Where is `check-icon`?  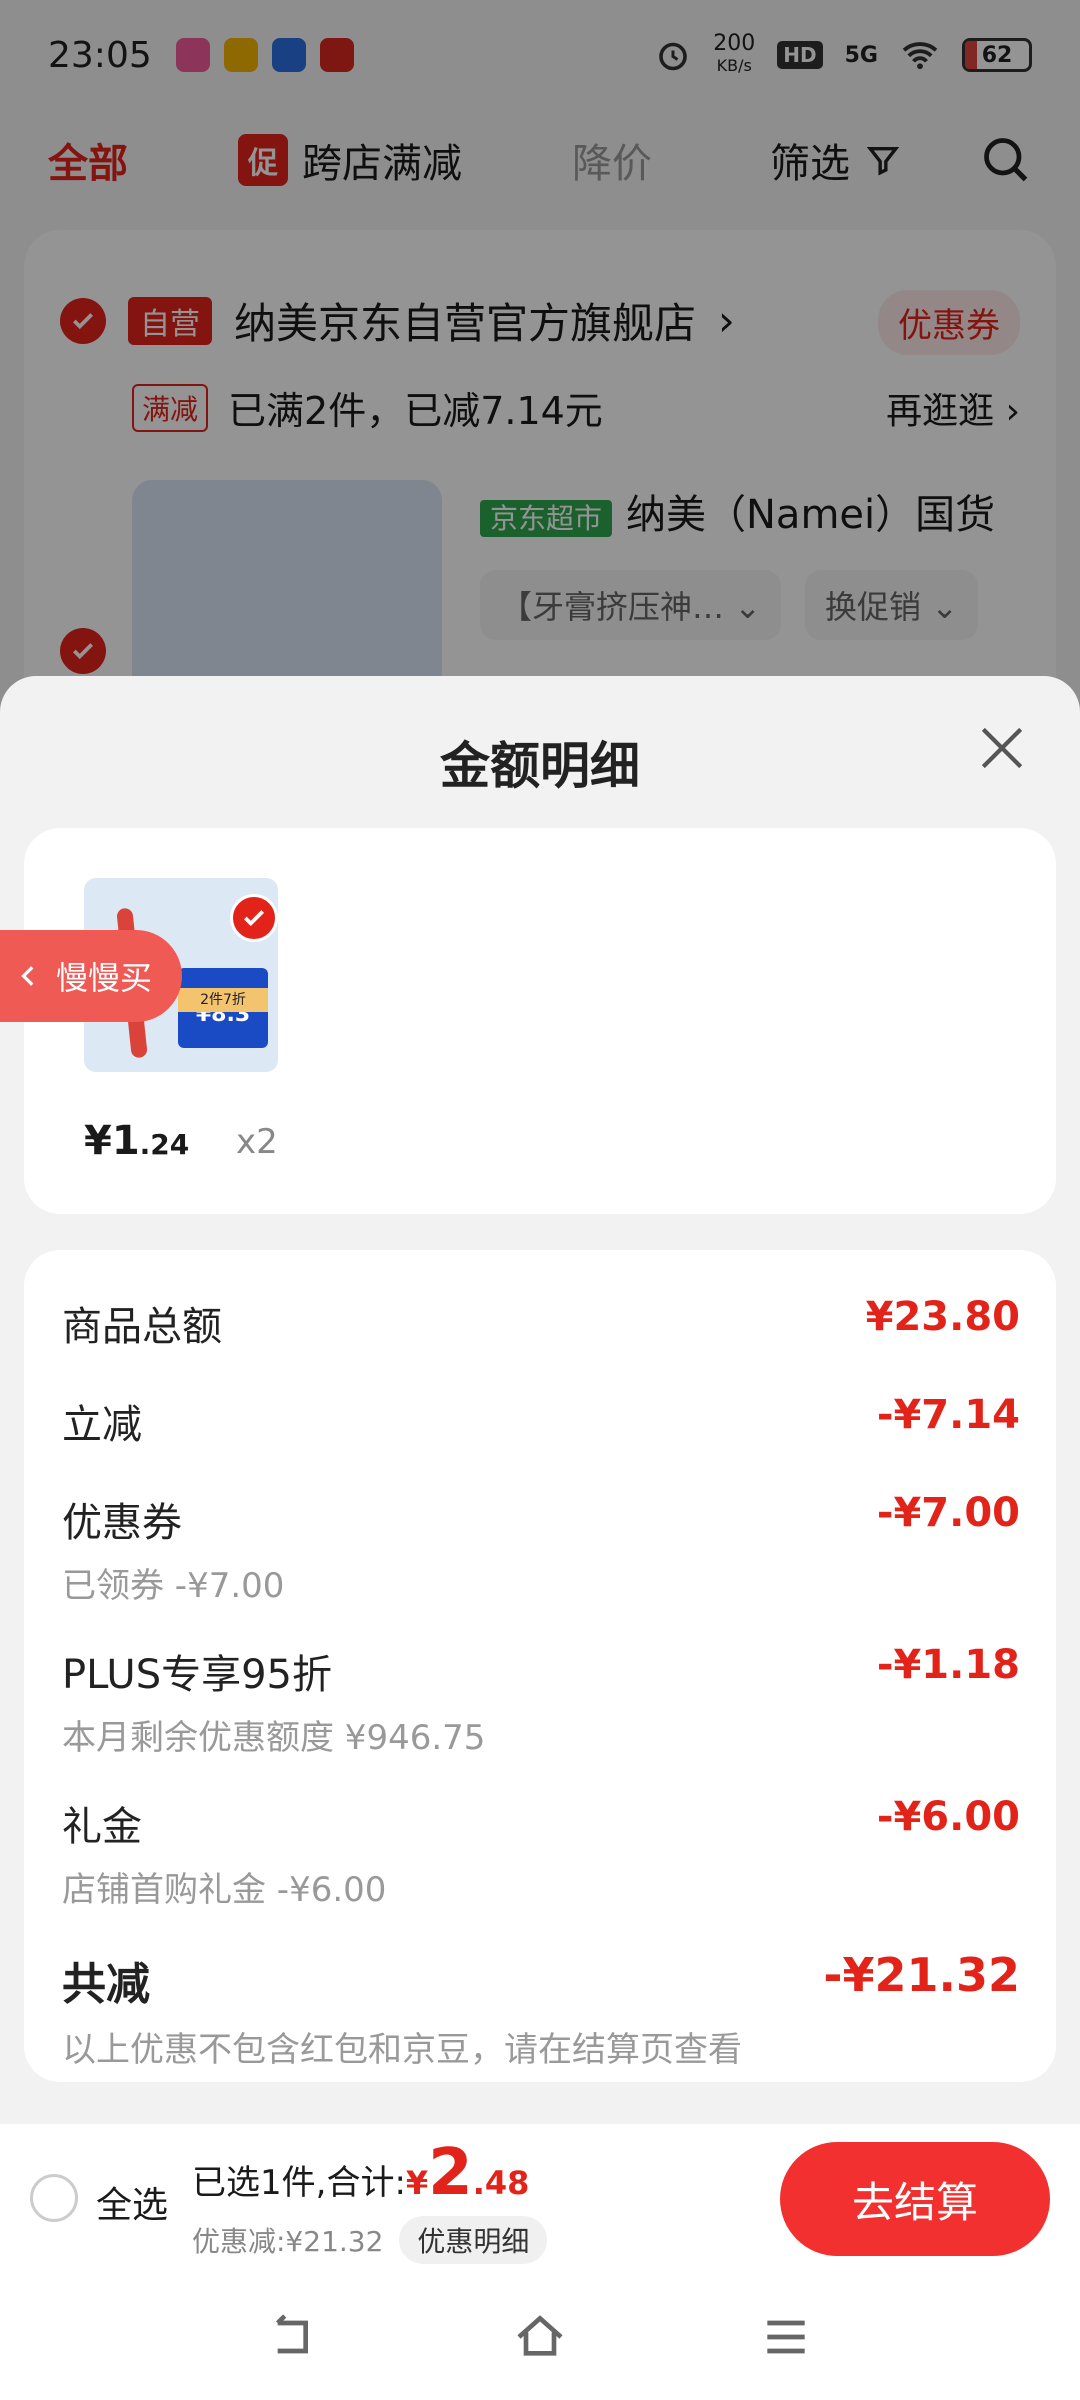
check-icon is located at coordinates (254, 918).